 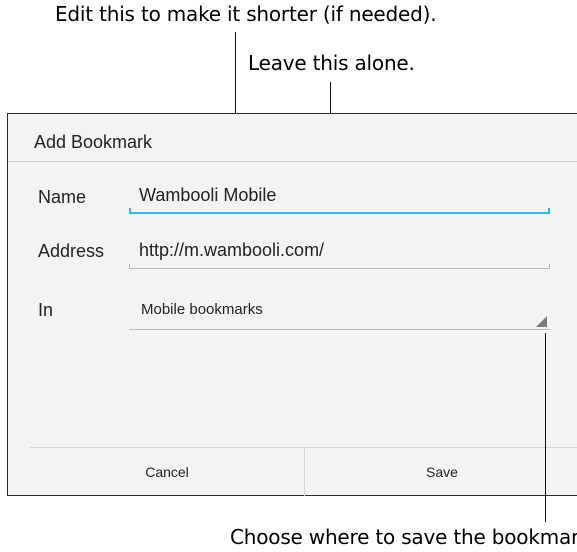 What do you see at coordinates (46, 310) in the screenshot?
I see `in-label: In` at bounding box center [46, 310].